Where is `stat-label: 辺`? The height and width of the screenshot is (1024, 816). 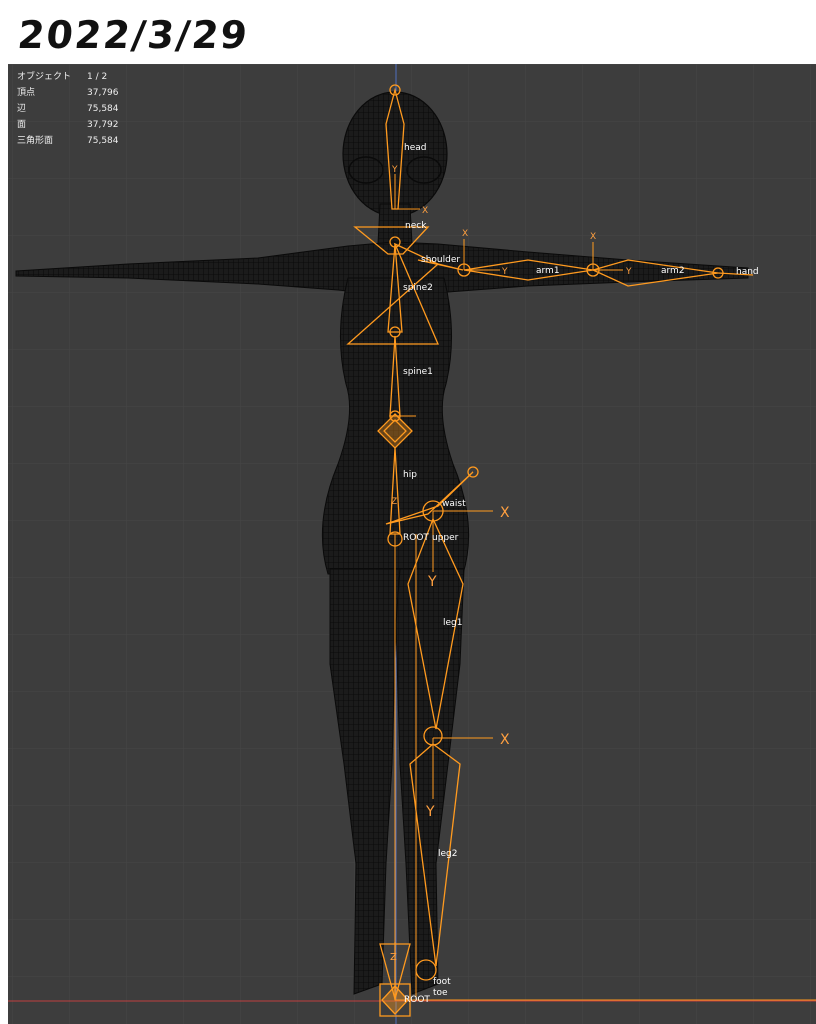 stat-label: 辺 is located at coordinates (22, 109).